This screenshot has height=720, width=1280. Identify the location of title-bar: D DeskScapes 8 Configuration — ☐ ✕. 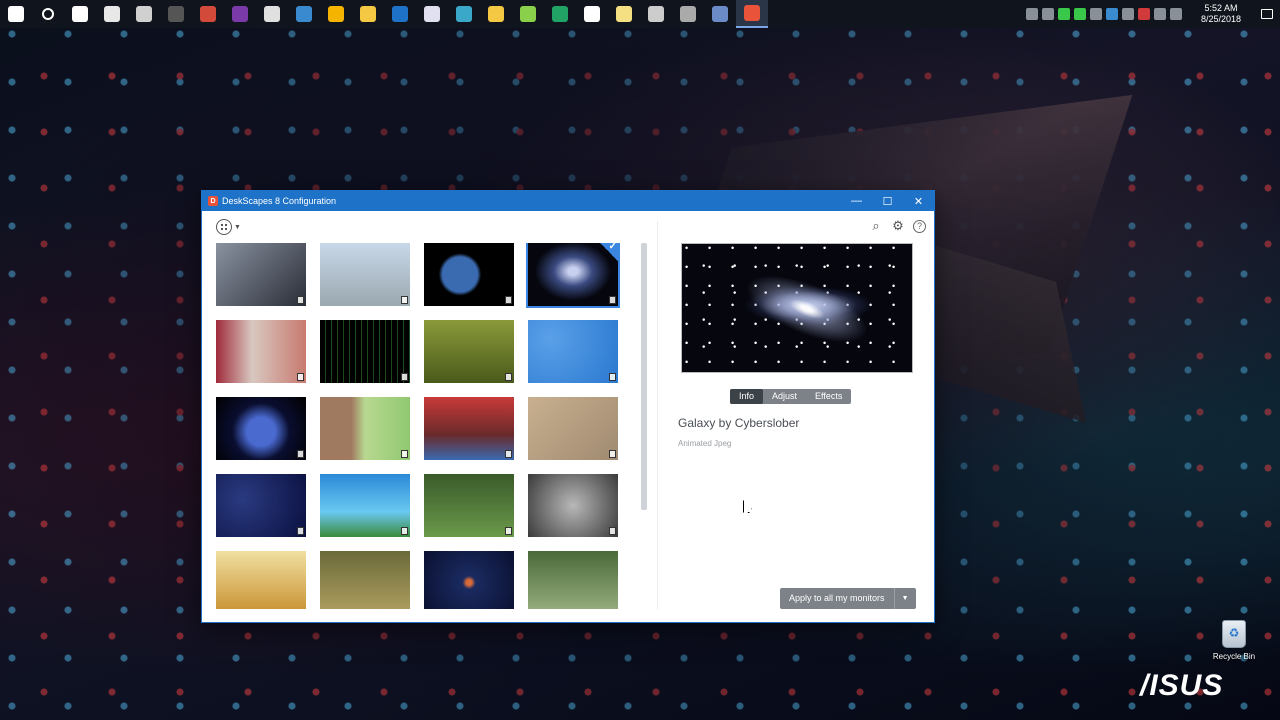
(568, 201).